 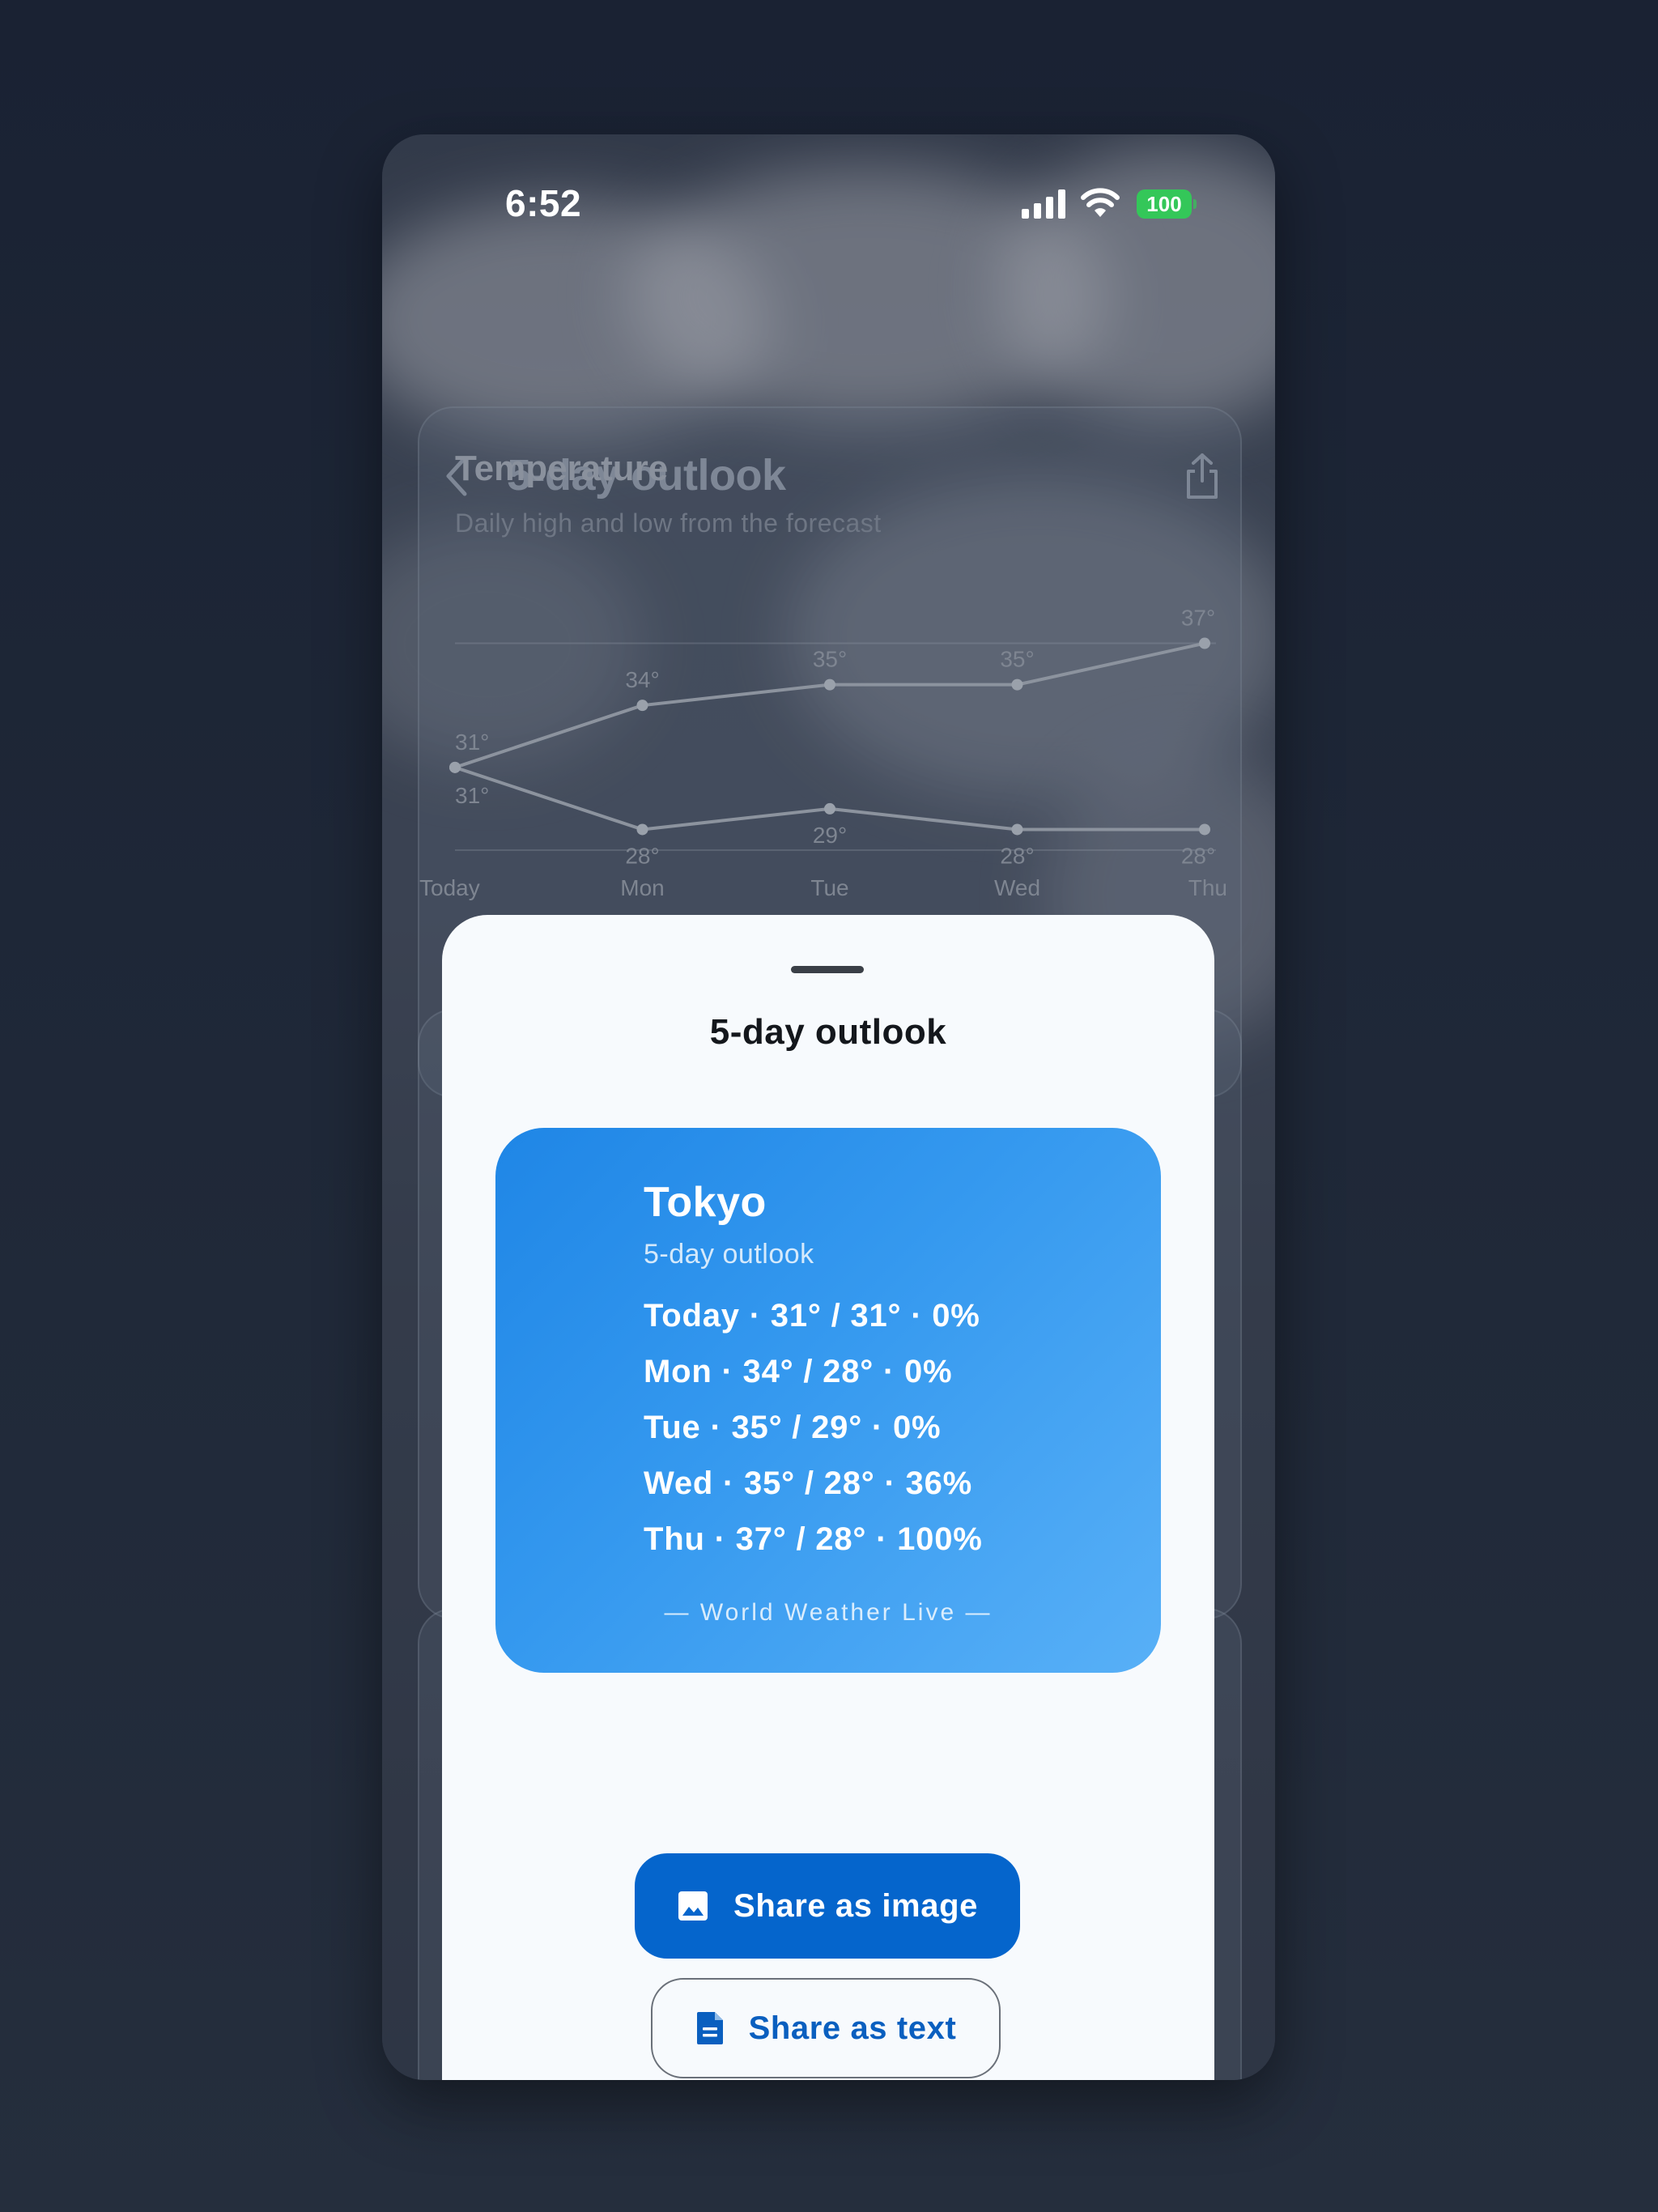 I want to click on chart-x-tick-label: Mon, so click(x=642, y=887).